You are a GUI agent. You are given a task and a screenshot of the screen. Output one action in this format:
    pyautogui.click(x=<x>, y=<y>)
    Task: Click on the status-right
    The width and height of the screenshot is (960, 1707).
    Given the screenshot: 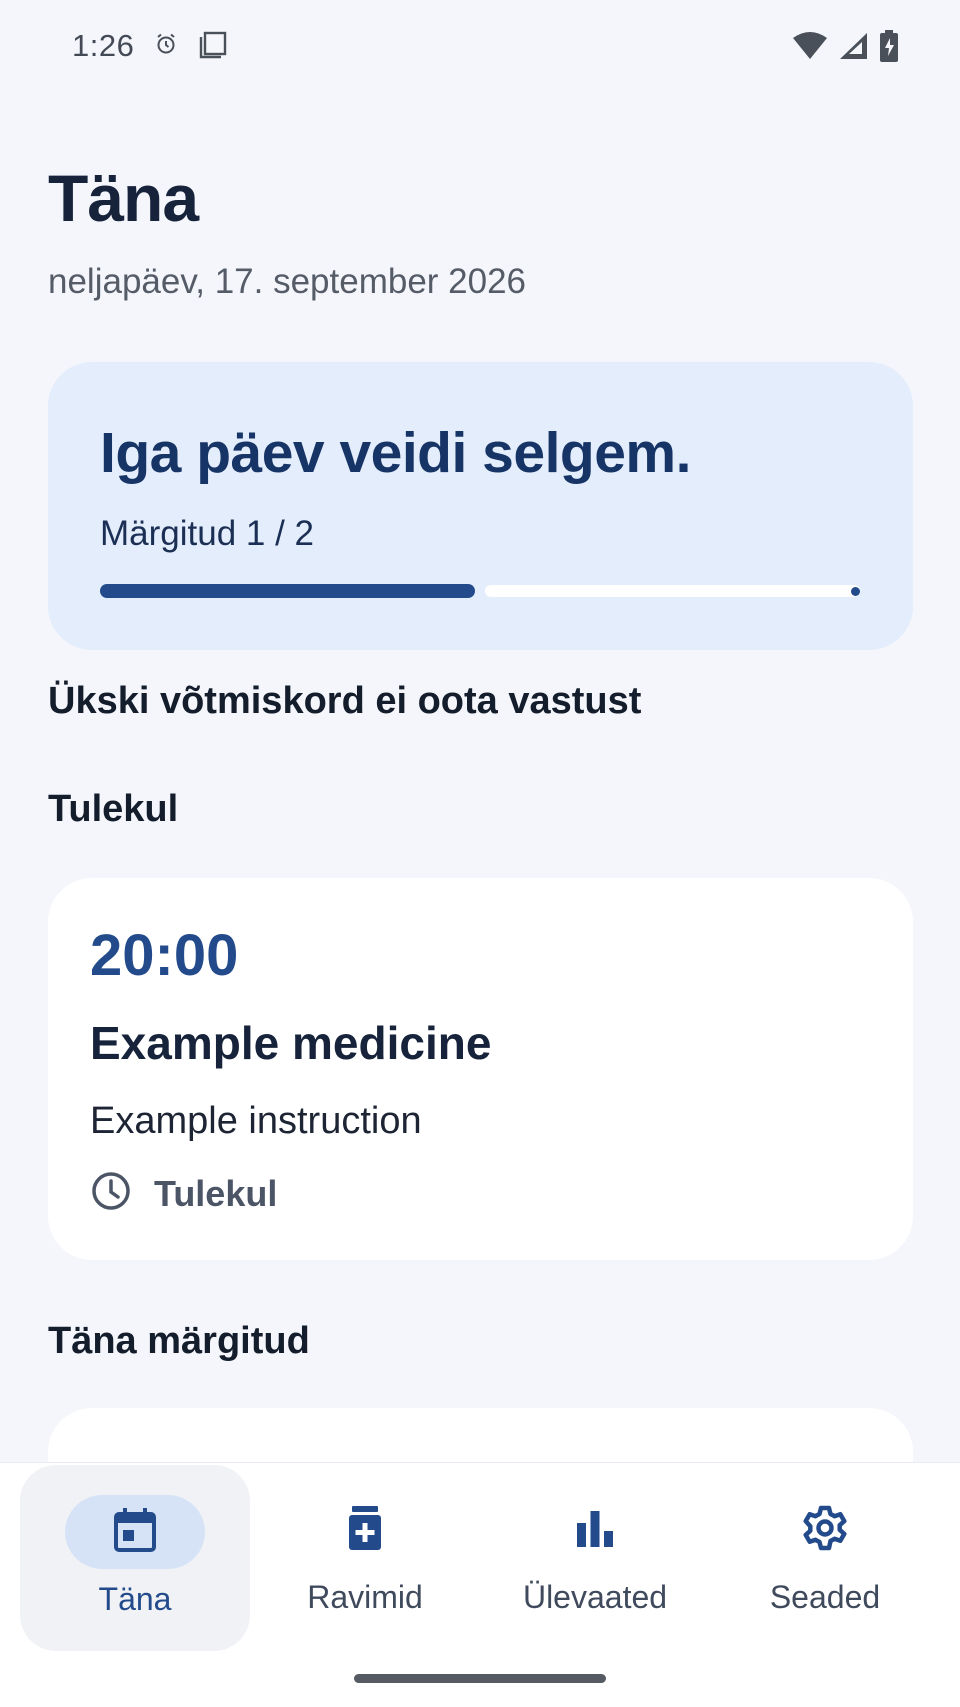 What is the action you would take?
    pyautogui.click(x=846, y=46)
    